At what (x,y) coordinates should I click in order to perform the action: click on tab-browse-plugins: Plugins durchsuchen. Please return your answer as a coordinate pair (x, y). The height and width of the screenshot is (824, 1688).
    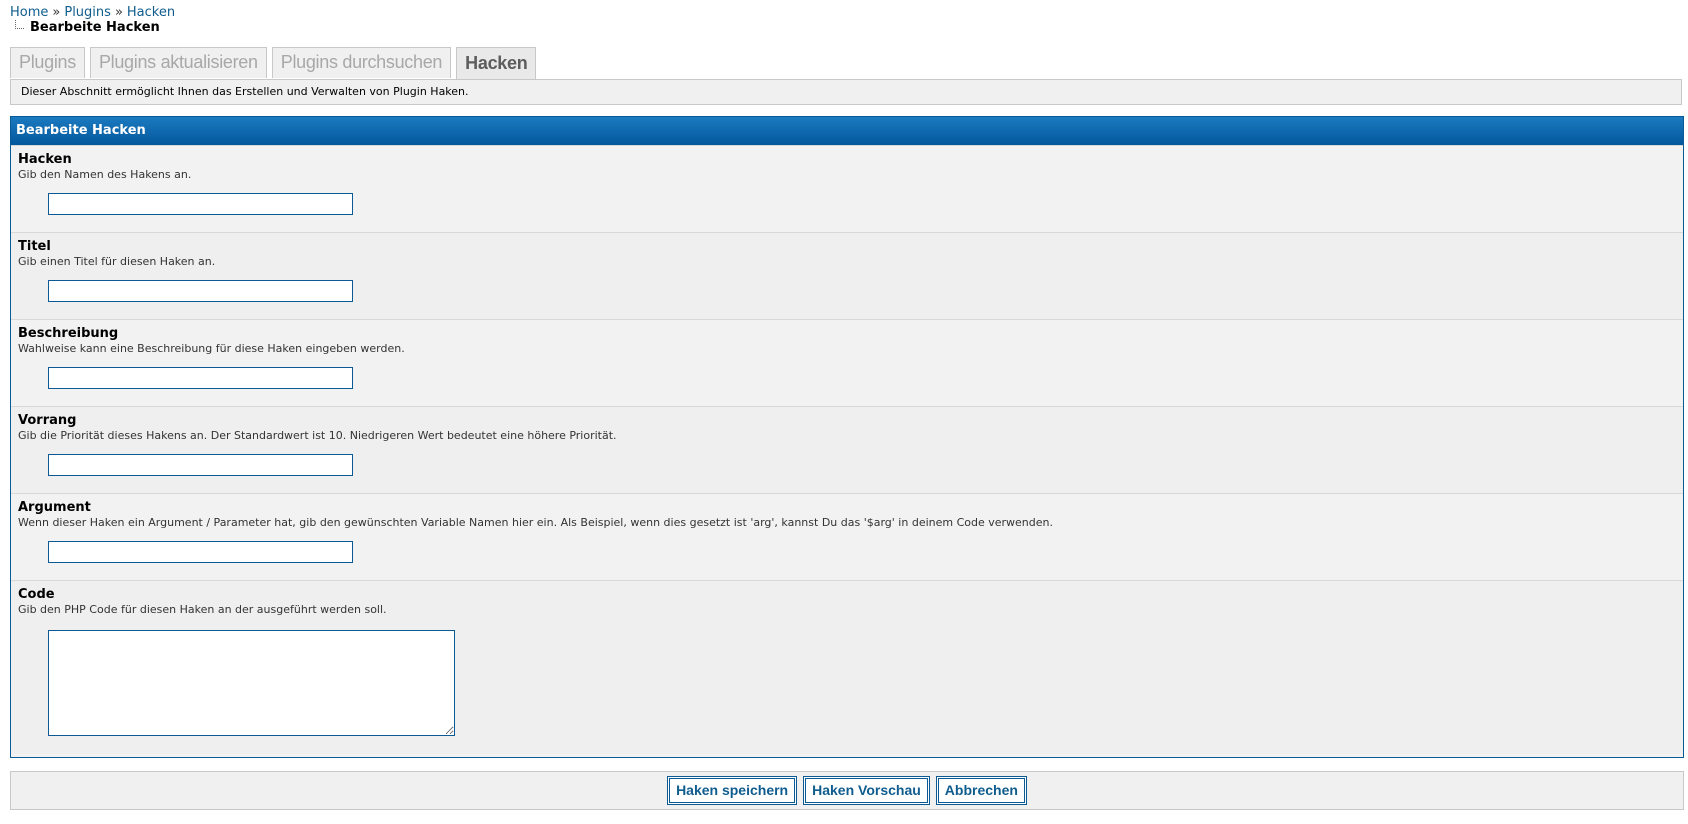
    Looking at the image, I should click on (361, 62).